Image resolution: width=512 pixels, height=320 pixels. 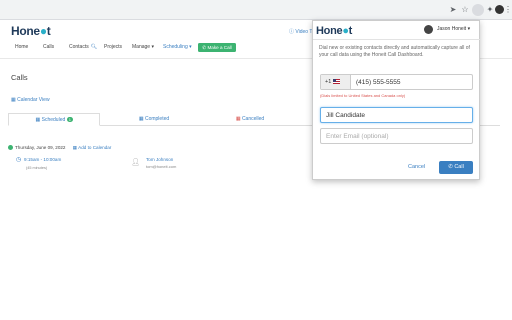 I want to click on status-dot, so click(x=10, y=148).